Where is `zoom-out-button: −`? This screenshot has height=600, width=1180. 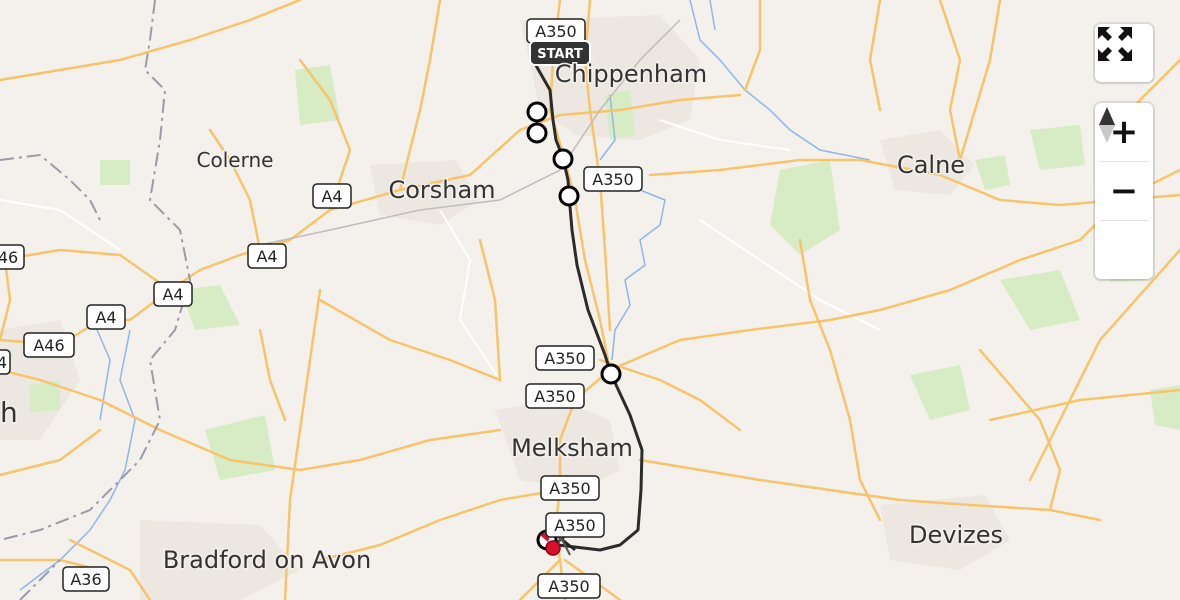
zoom-out-button: − is located at coordinates (1124, 191).